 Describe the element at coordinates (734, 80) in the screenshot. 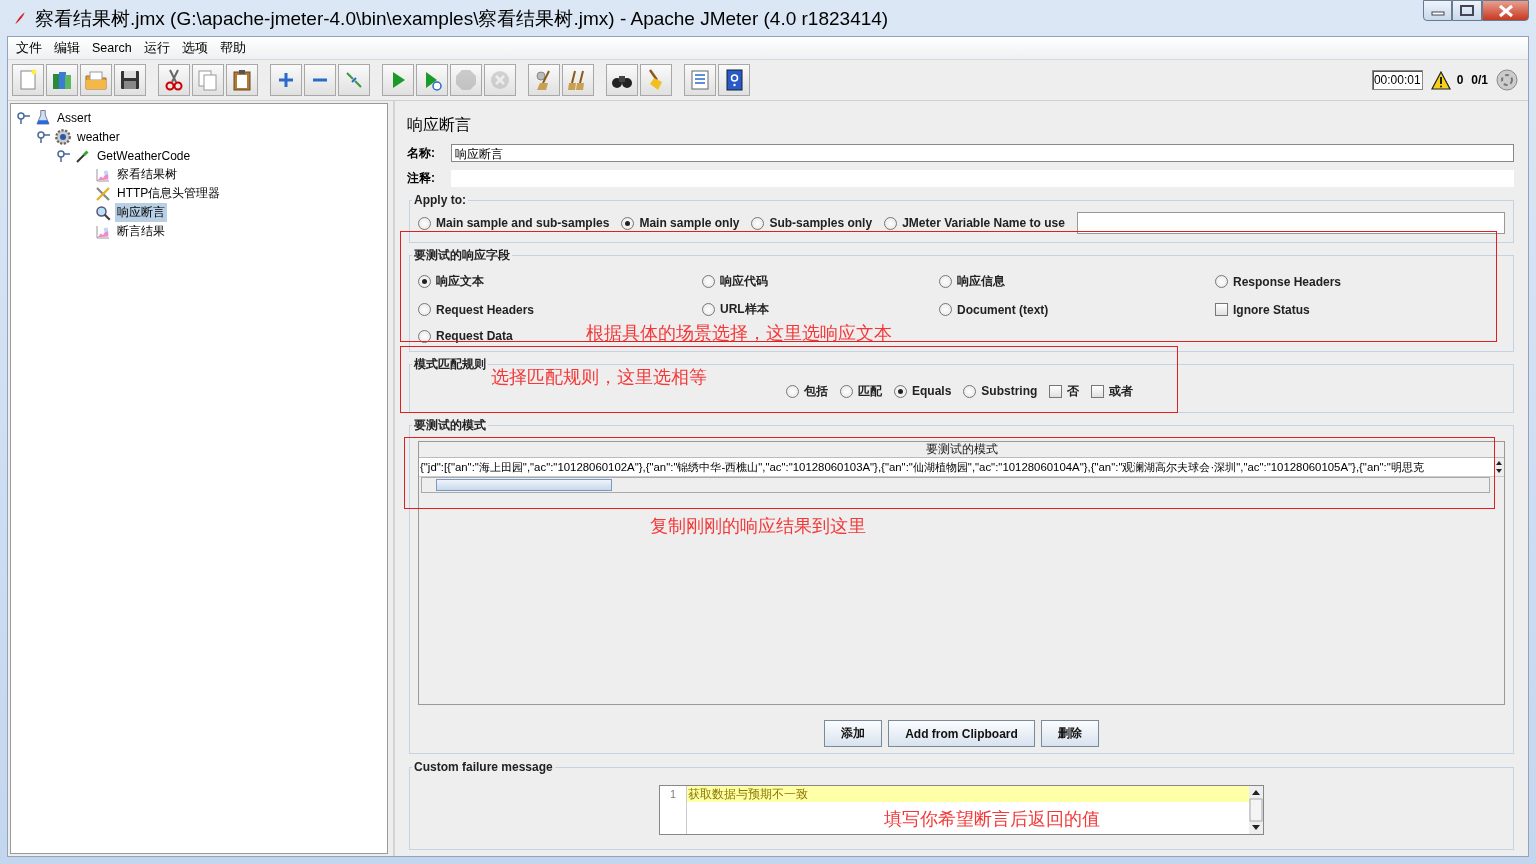

I see `help-button` at that location.